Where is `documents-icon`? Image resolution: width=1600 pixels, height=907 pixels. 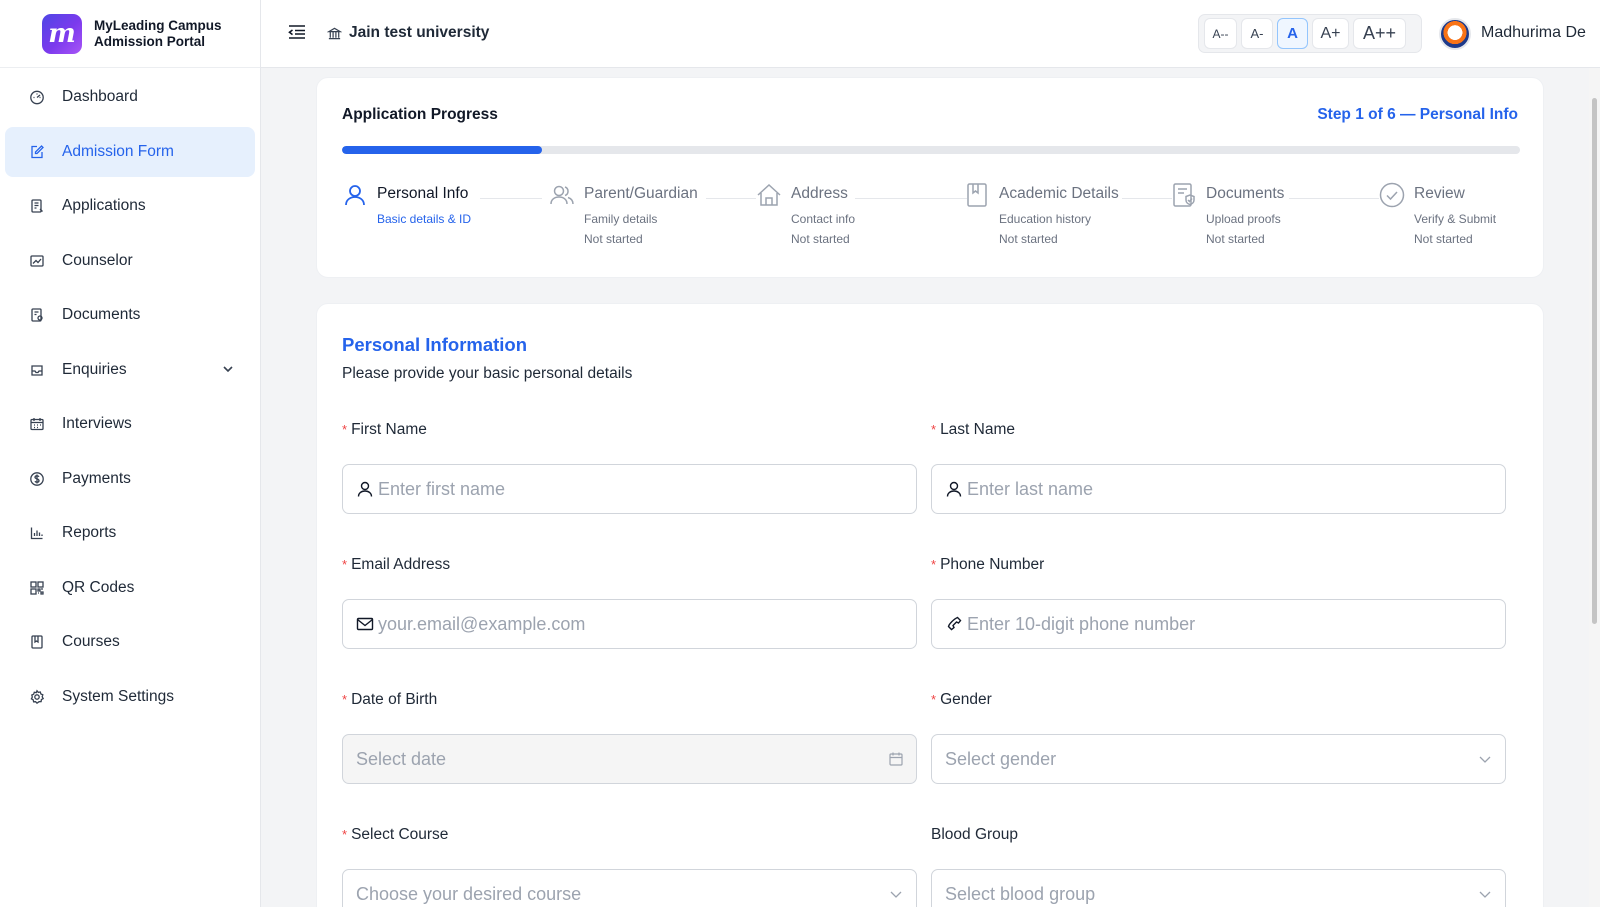
documents-icon is located at coordinates (37, 315).